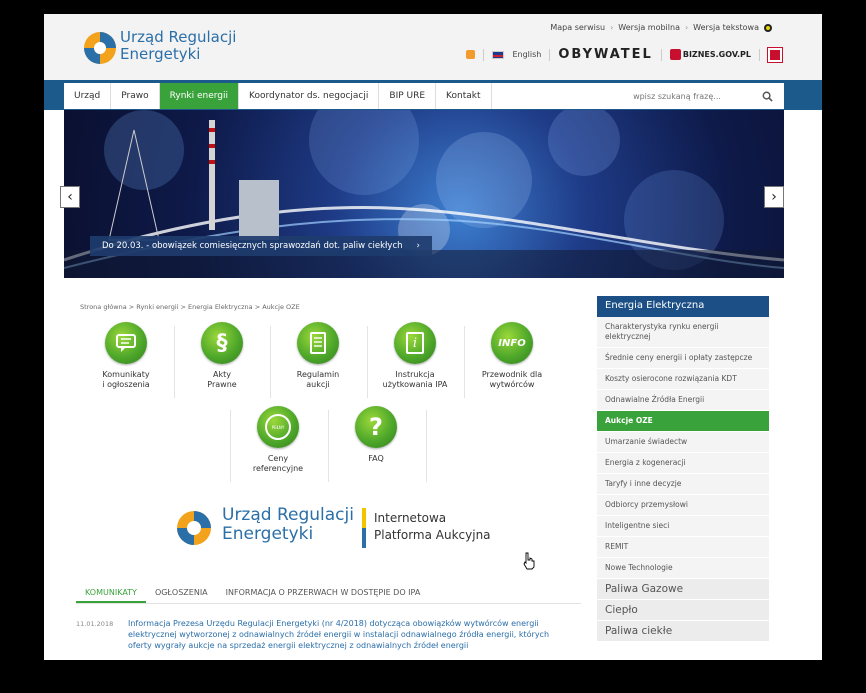 The height and width of the screenshot is (693, 866). What do you see at coordinates (683, 484) in the screenshot?
I see `sidebar-item-taryfy: Taryfy i inne decyzje` at bounding box center [683, 484].